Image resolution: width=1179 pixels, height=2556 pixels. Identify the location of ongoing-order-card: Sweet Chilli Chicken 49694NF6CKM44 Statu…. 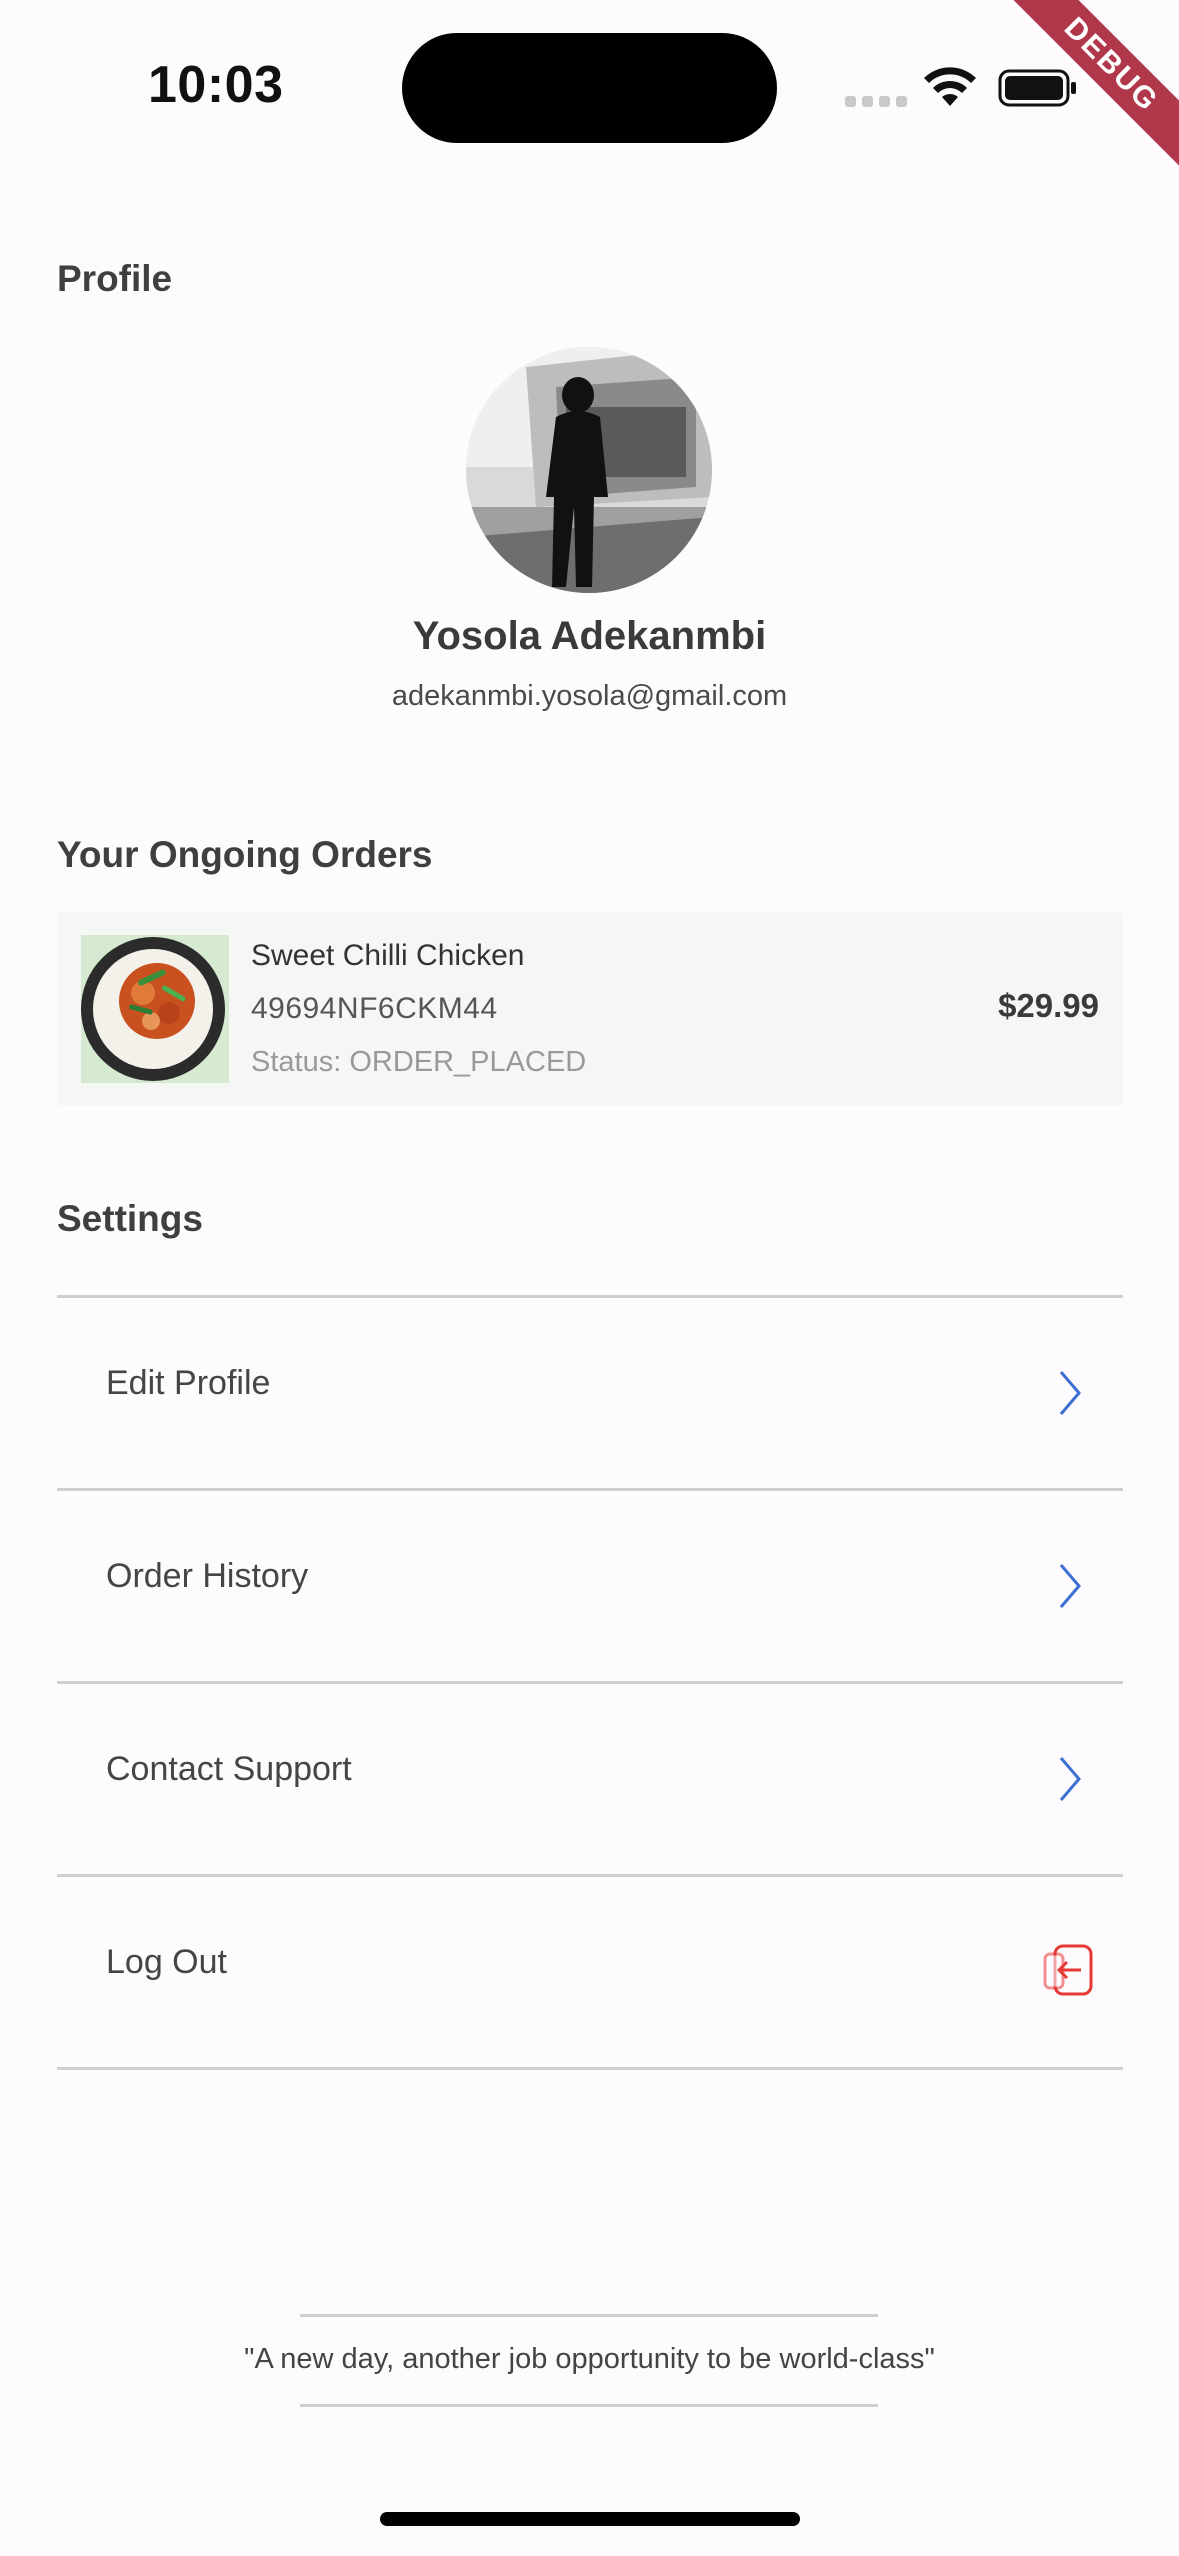
(590, 1009).